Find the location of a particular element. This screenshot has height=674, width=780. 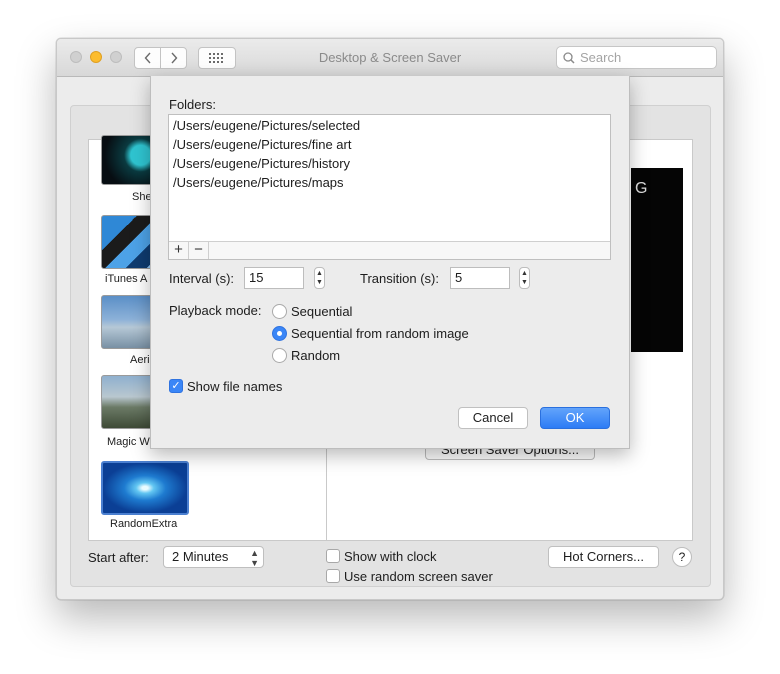

saver-label: Aeri is located at coordinates (140, 360).